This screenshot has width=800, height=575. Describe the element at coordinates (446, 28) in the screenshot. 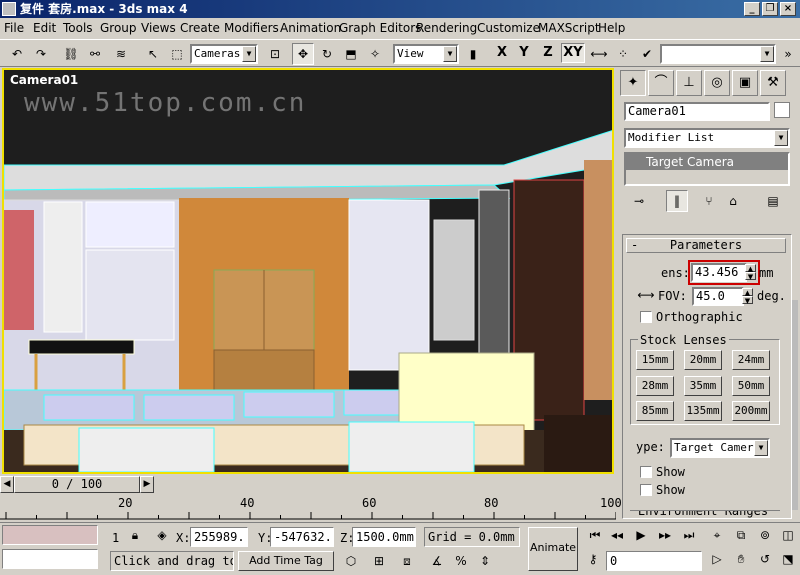

I see `menu-rendering: Rendering` at that location.